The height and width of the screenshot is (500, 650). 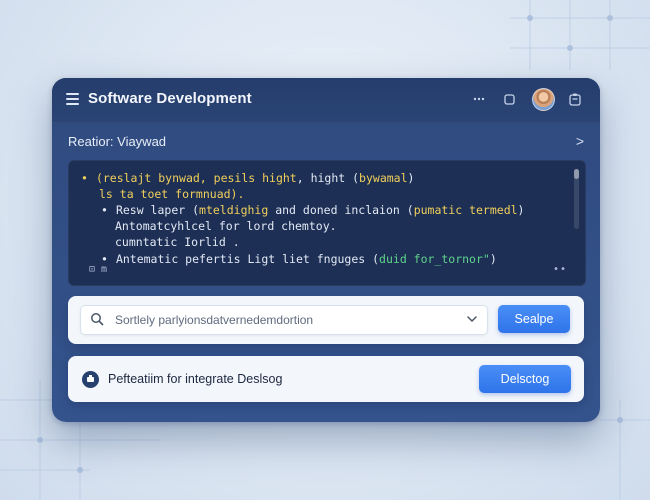 I want to click on code-highlight: duid for_tornor", so click(x=434, y=259).